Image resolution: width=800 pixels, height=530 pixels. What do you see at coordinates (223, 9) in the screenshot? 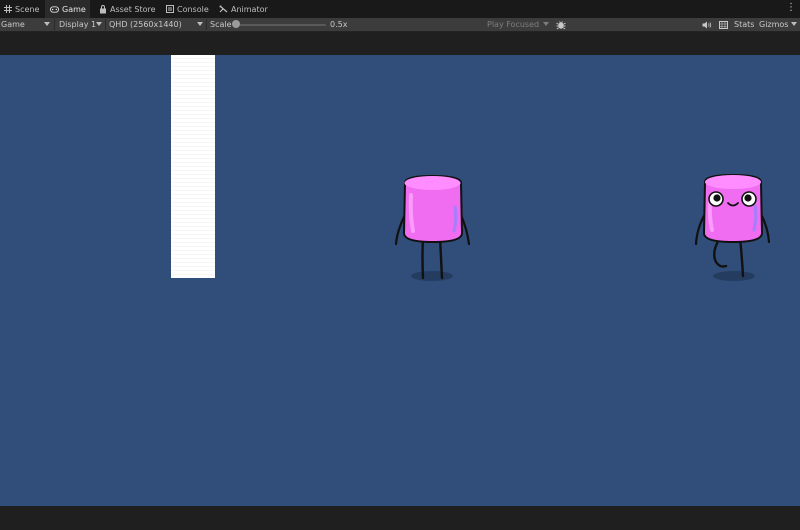
I see `animator-icon` at bounding box center [223, 9].